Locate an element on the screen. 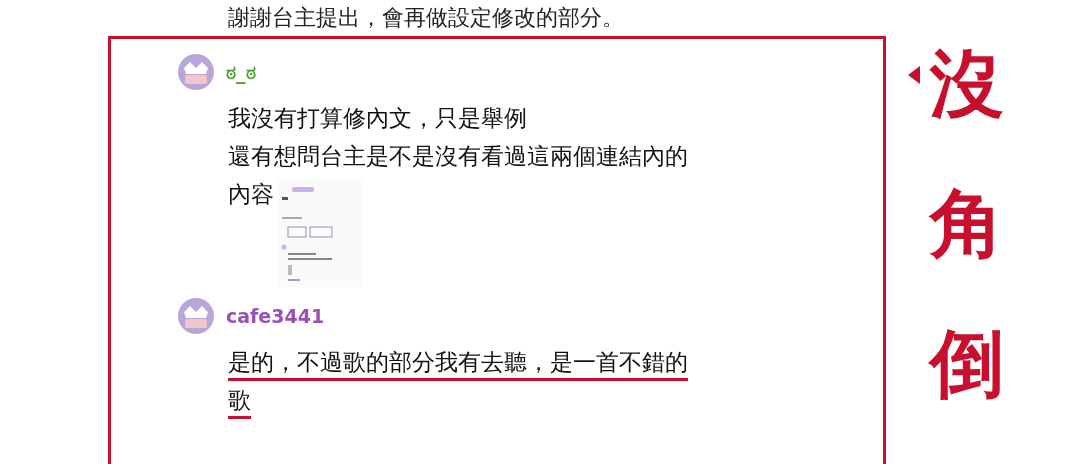 This screenshot has width=1080, height=464. annotation-text: 角 is located at coordinates (967, 223).